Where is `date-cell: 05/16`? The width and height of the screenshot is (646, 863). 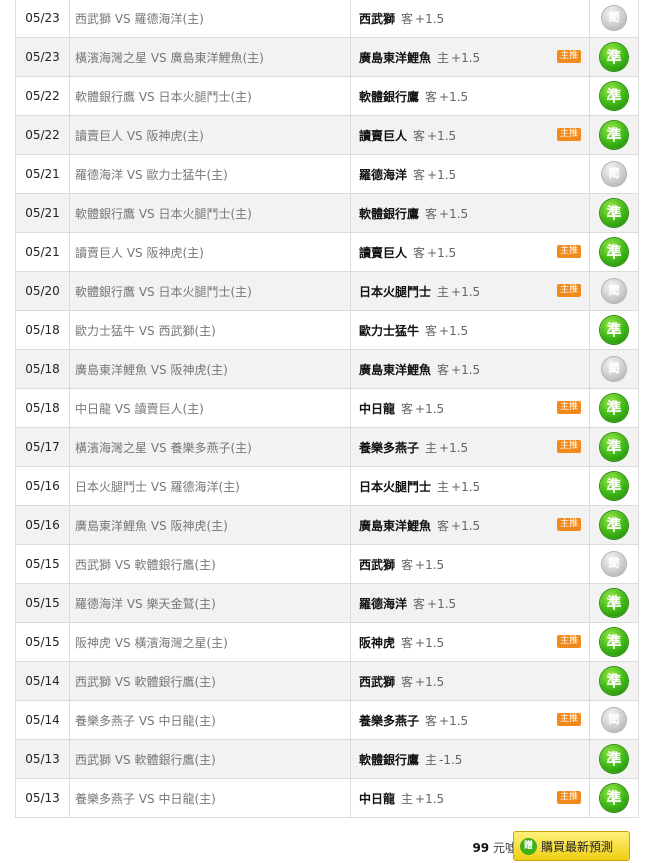 date-cell: 05/16 is located at coordinates (42, 486).